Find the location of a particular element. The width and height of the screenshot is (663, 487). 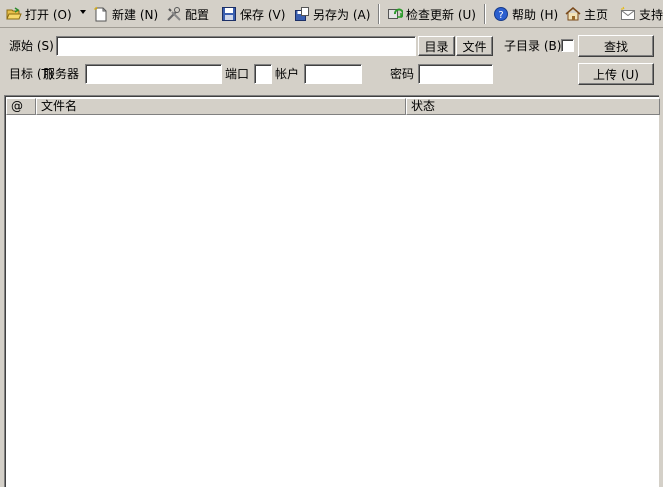

new-label: 新建 (N) is located at coordinates (135, 14).